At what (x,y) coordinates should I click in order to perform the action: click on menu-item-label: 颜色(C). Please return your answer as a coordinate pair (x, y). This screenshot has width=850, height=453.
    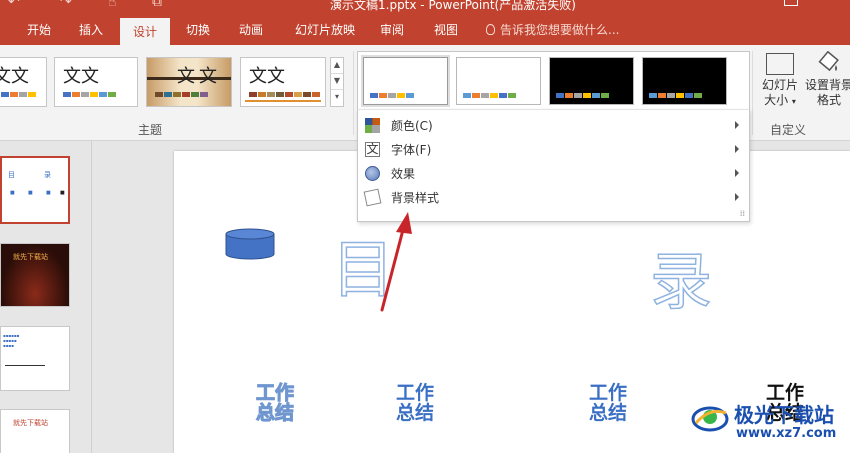
    Looking at the image, I should click on (412, 126).